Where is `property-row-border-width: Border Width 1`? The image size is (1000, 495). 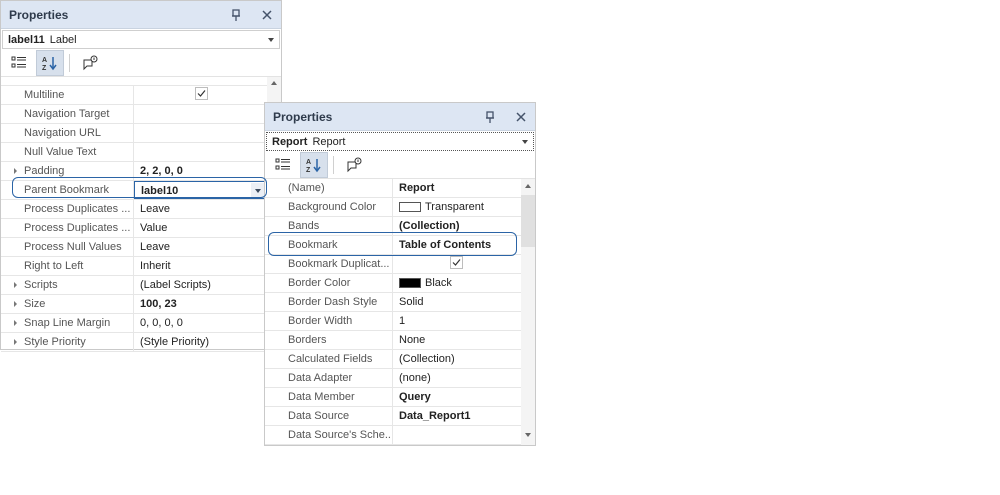 property-row-border-width: Border Width 1 is located at coordinates (400, 321).